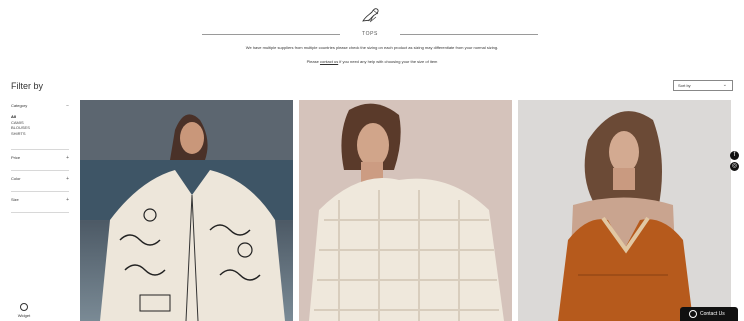 Image resolution: width=744 pixels, height=321 pixels. I want to click on contact-us-link: contact us, so click(329, 61).